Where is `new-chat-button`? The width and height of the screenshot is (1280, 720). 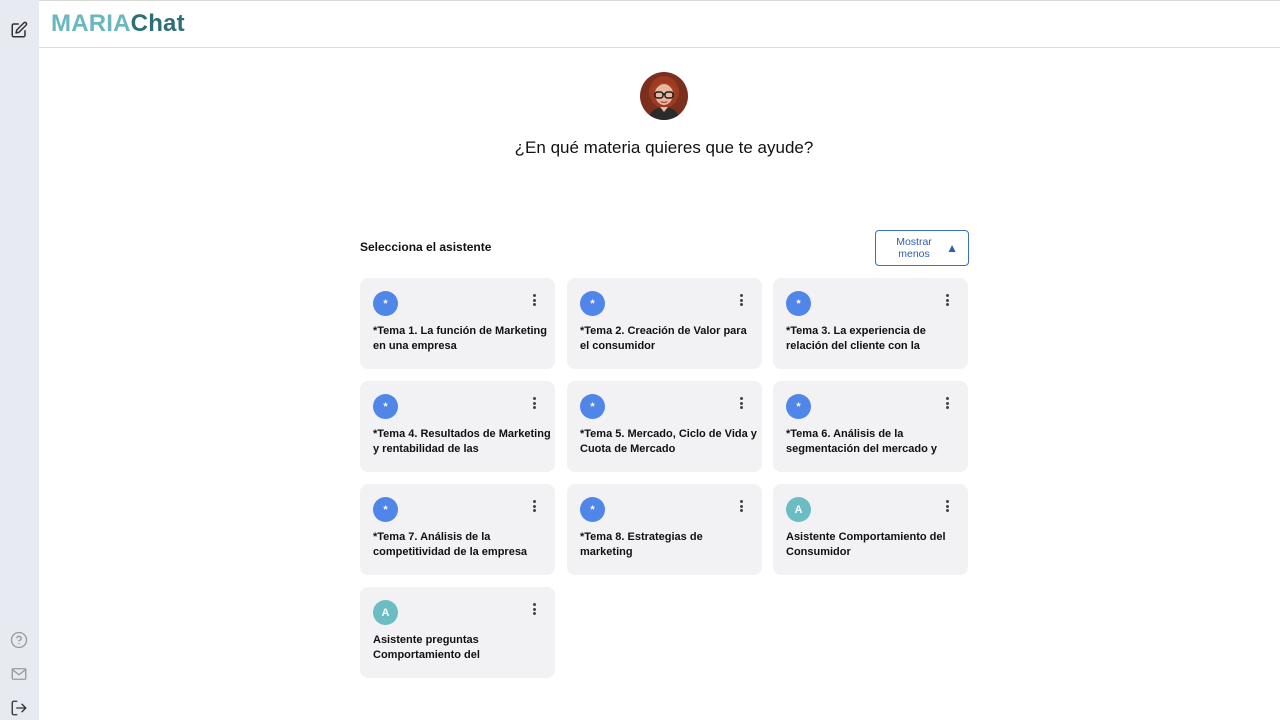
new-chat-button is located at coordinates (19, 30).